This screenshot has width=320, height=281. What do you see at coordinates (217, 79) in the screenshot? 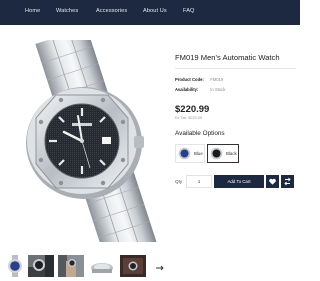
I see `product-code-value: FM019` at bounding box center [217, 79].